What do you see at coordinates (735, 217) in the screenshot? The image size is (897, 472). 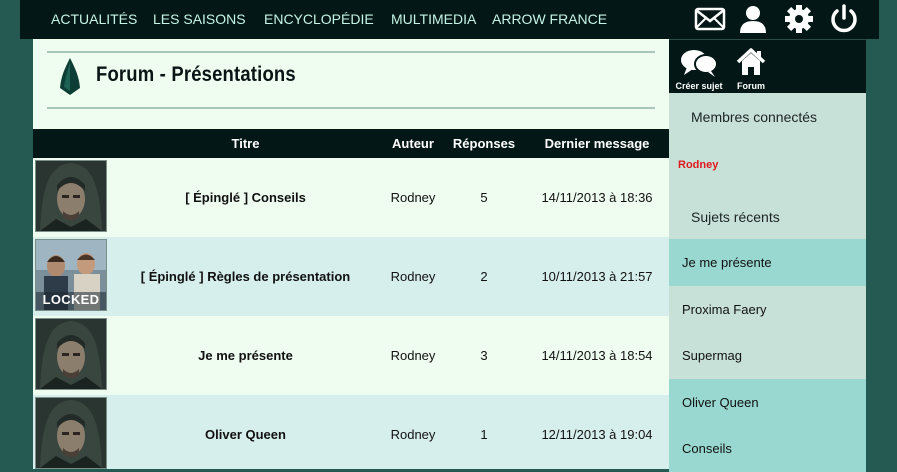 I see `recent-topics-heading: Sujets récents` at bounding box center [735, 217].